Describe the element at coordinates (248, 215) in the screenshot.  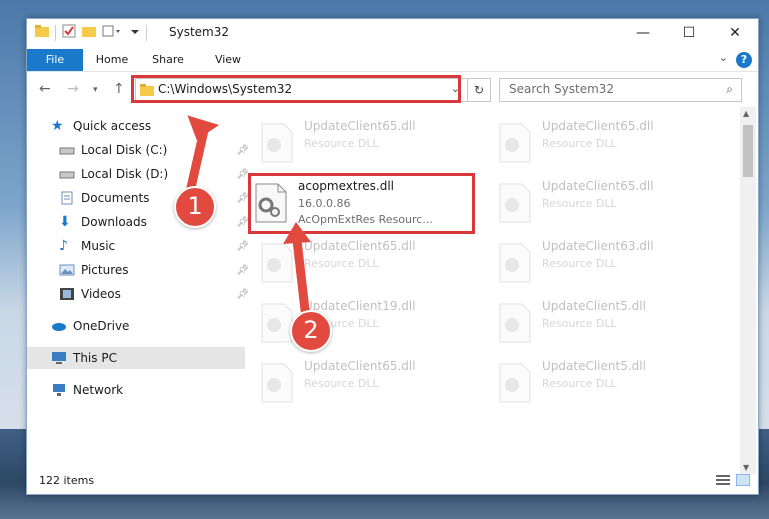
I see `annotation-arrows` at that location.